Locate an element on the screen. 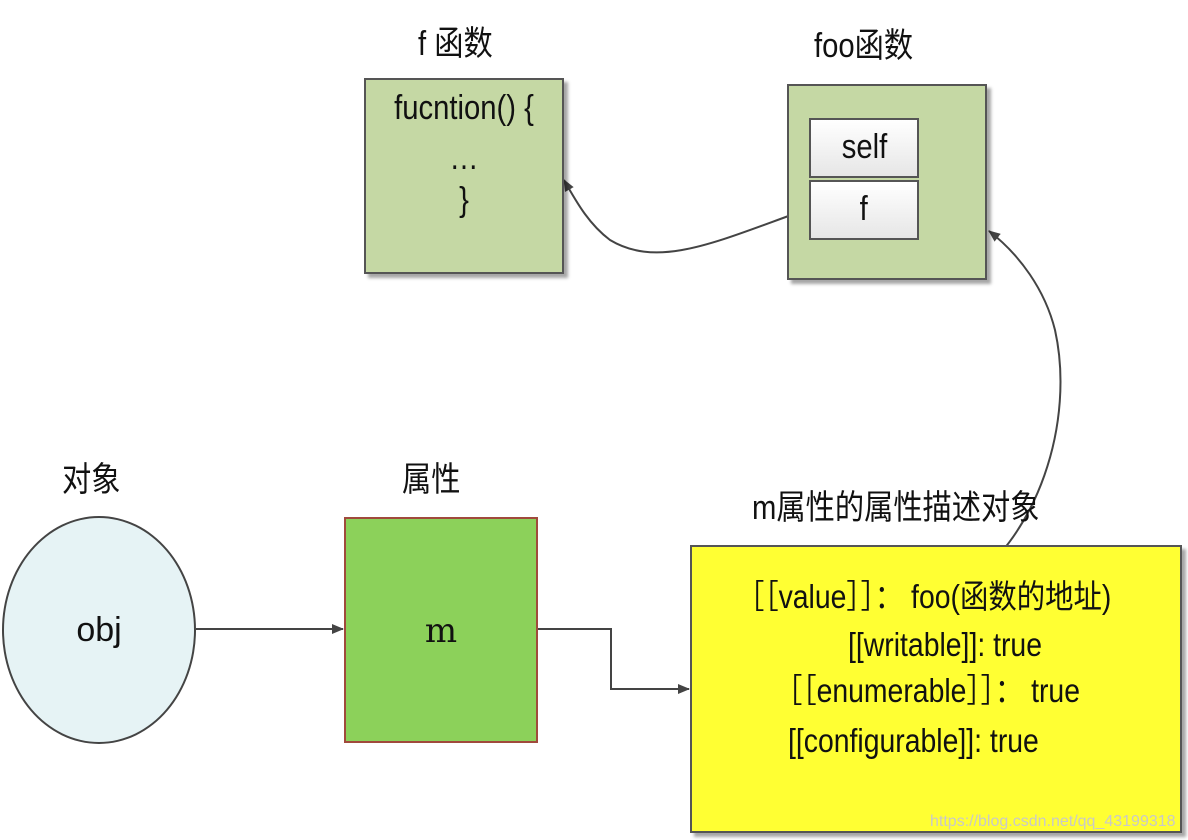 The height and width of the screenshot is (840, 1188). property-m-label: m is located at coordinates (441, 631).